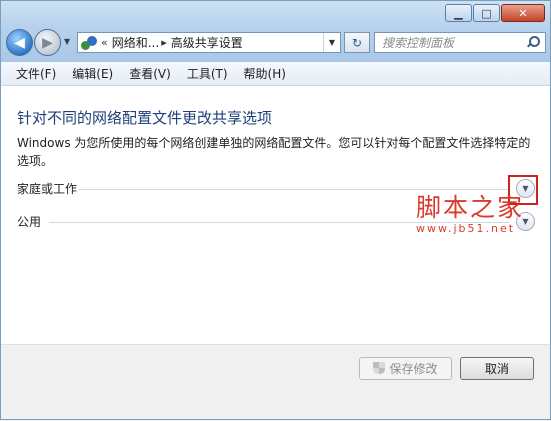  Describe the element at coordinates (265, 74) in the screenshot. I see `menu-help: 帮助(H)` at that location.